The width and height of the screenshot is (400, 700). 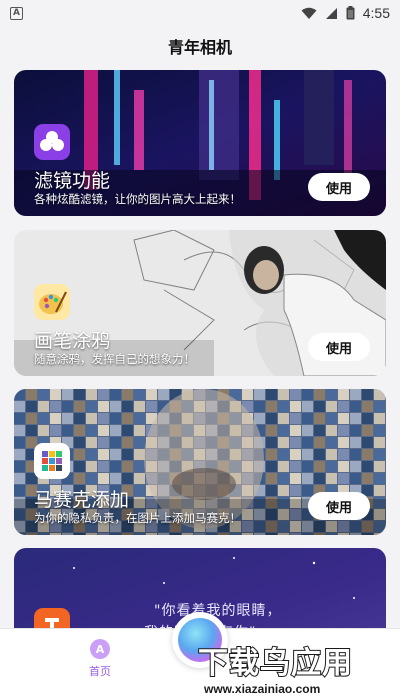 I want to click on nav-home-label: 首页, so click(x=100, y=671).